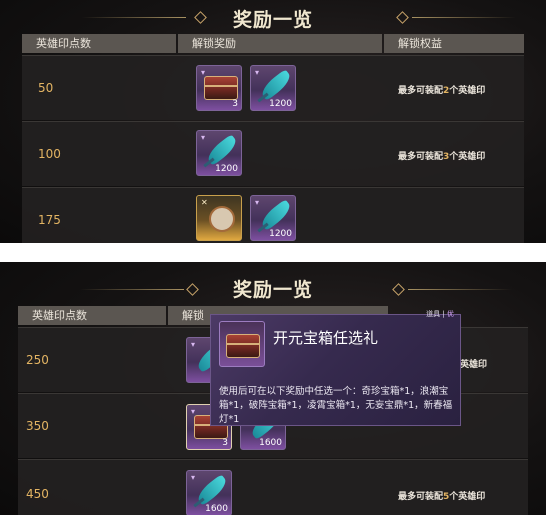 Image resolution: width=546 pixels, height=515 pixels. What do you see at coordinates (37, 426) in the screenshot?
I see `points-value: 350` at bounding box center [37, 426].